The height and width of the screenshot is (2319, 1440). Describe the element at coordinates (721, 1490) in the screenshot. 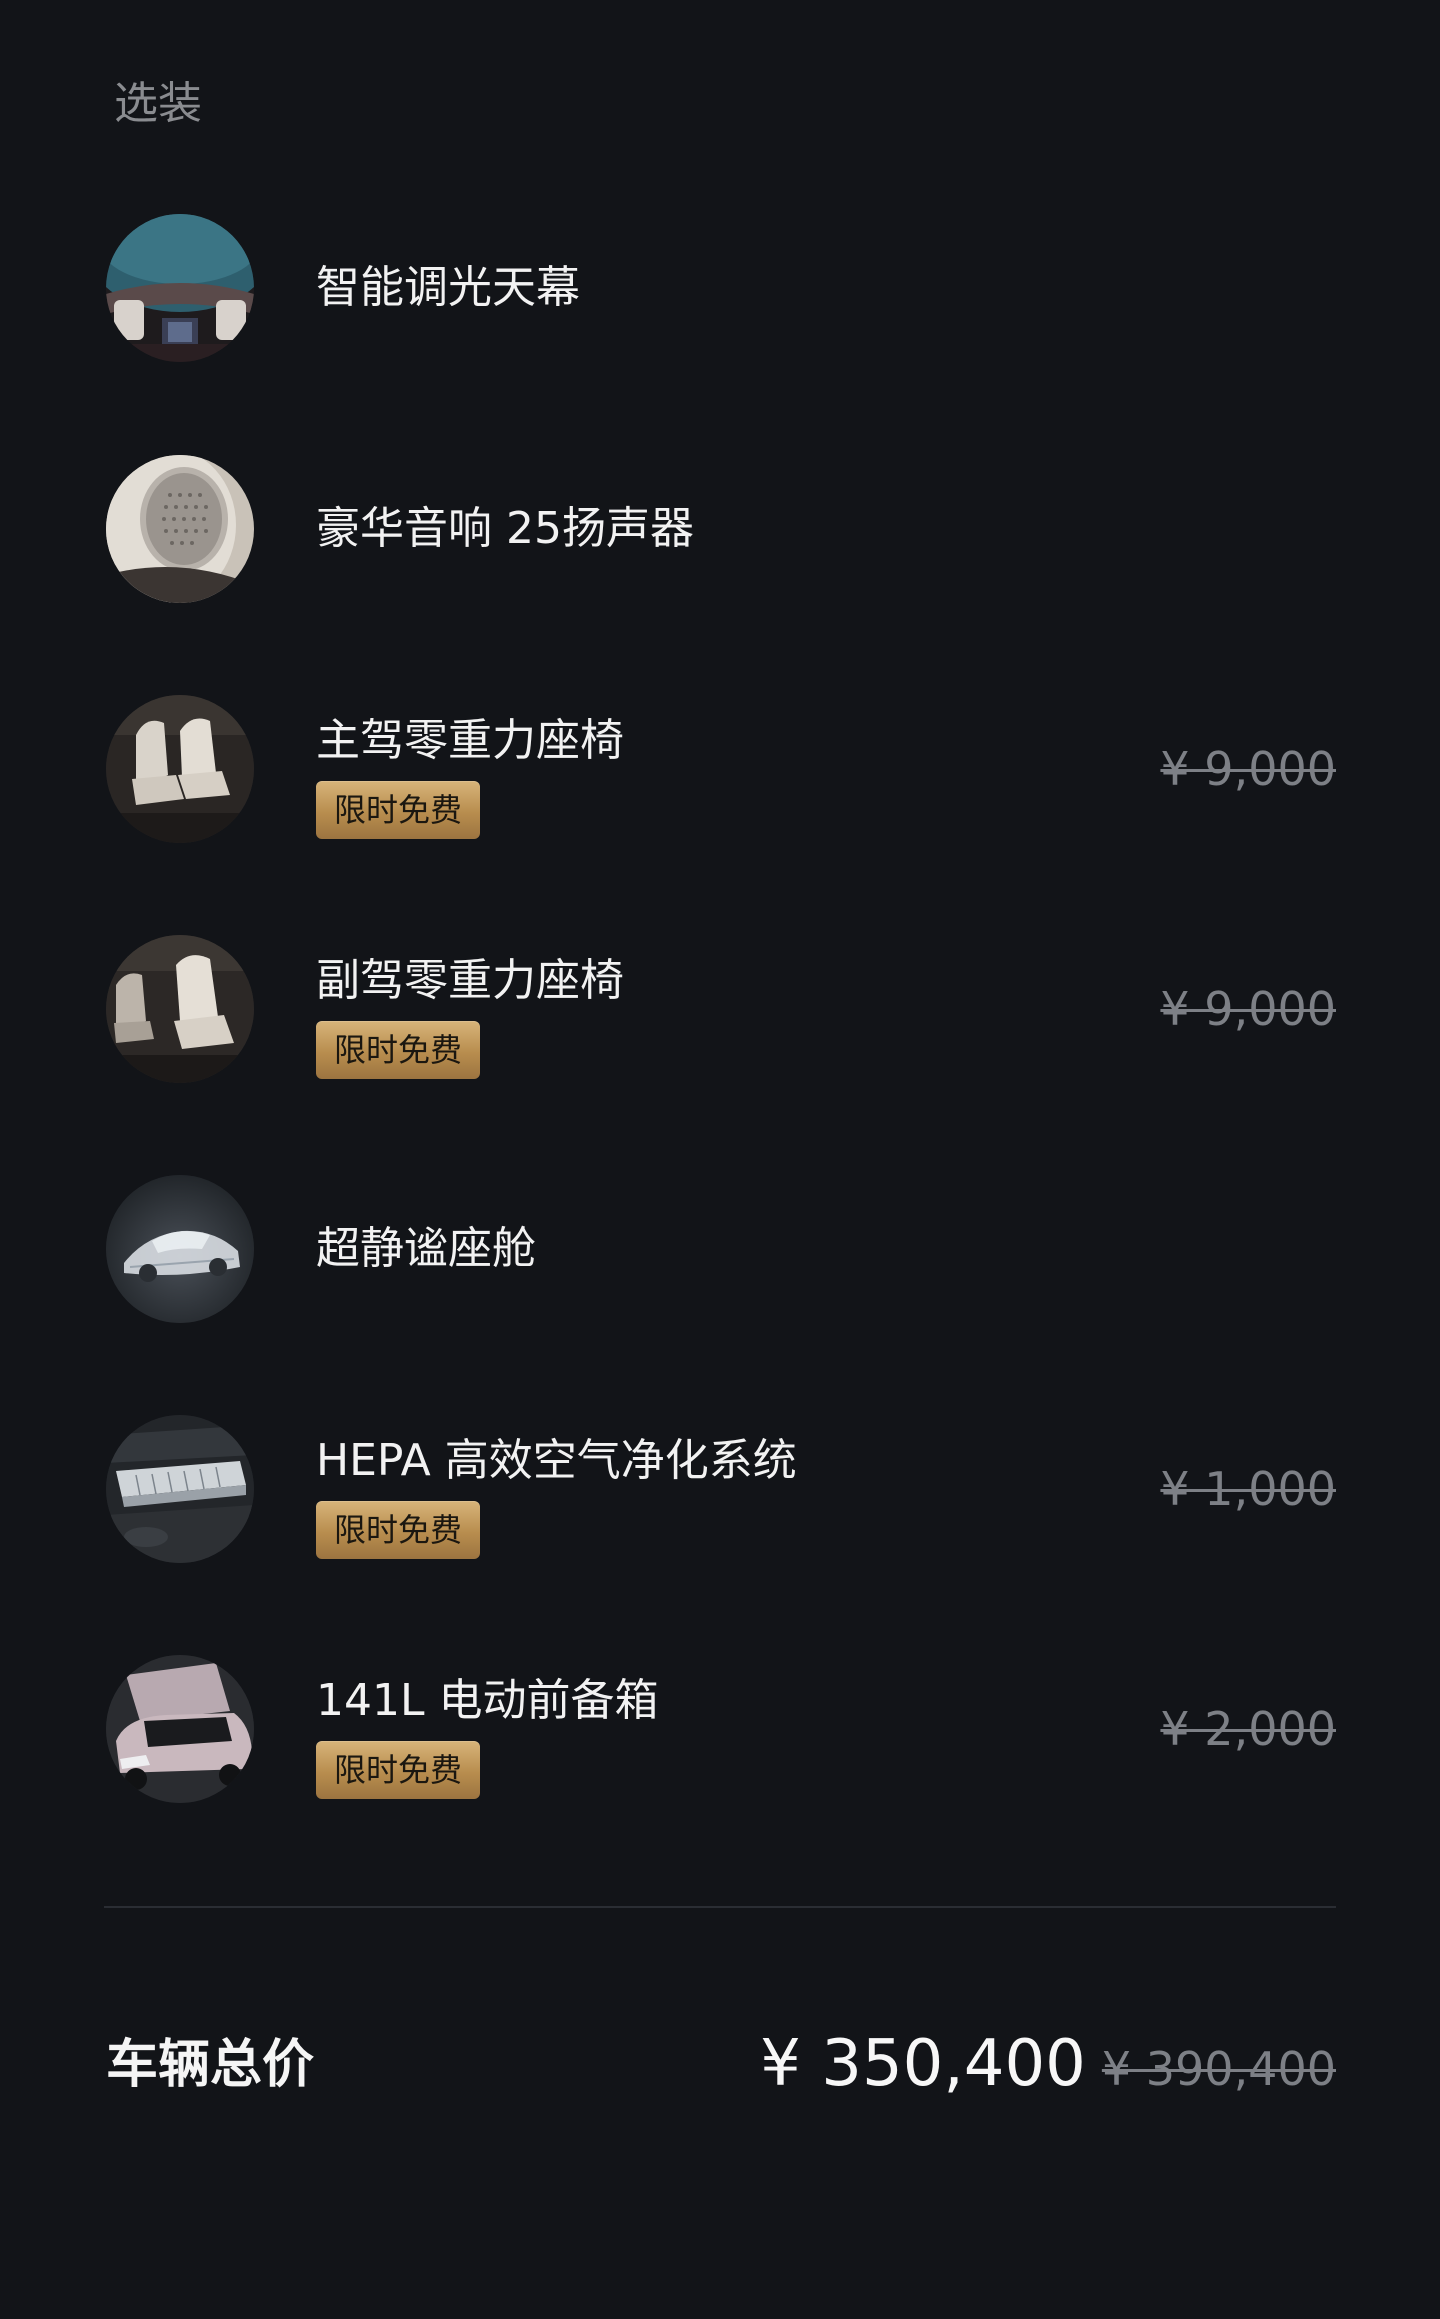

I see `option-row-hepa-air-purification: HEPA 高效空气净化系统 限时免费 ¥ 1,000` at that location.